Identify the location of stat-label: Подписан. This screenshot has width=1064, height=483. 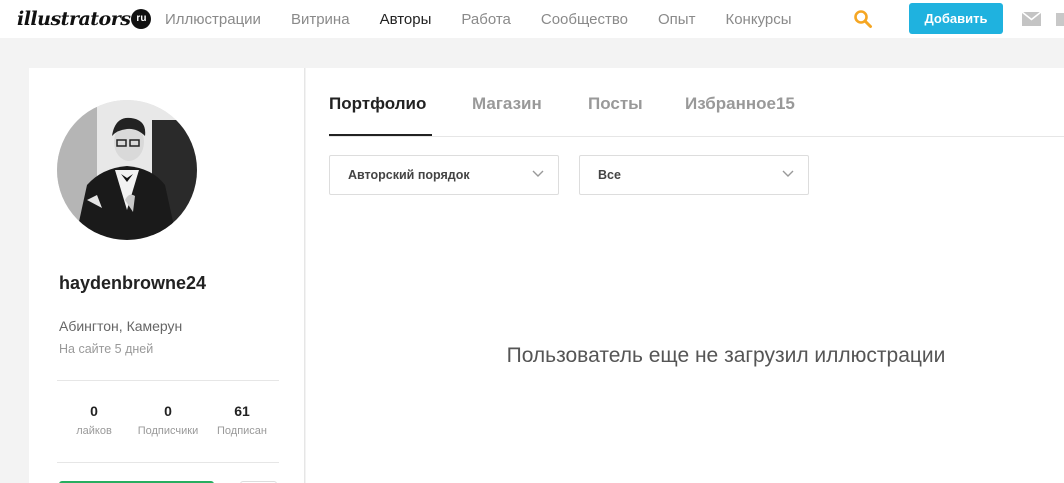
(242, 431).